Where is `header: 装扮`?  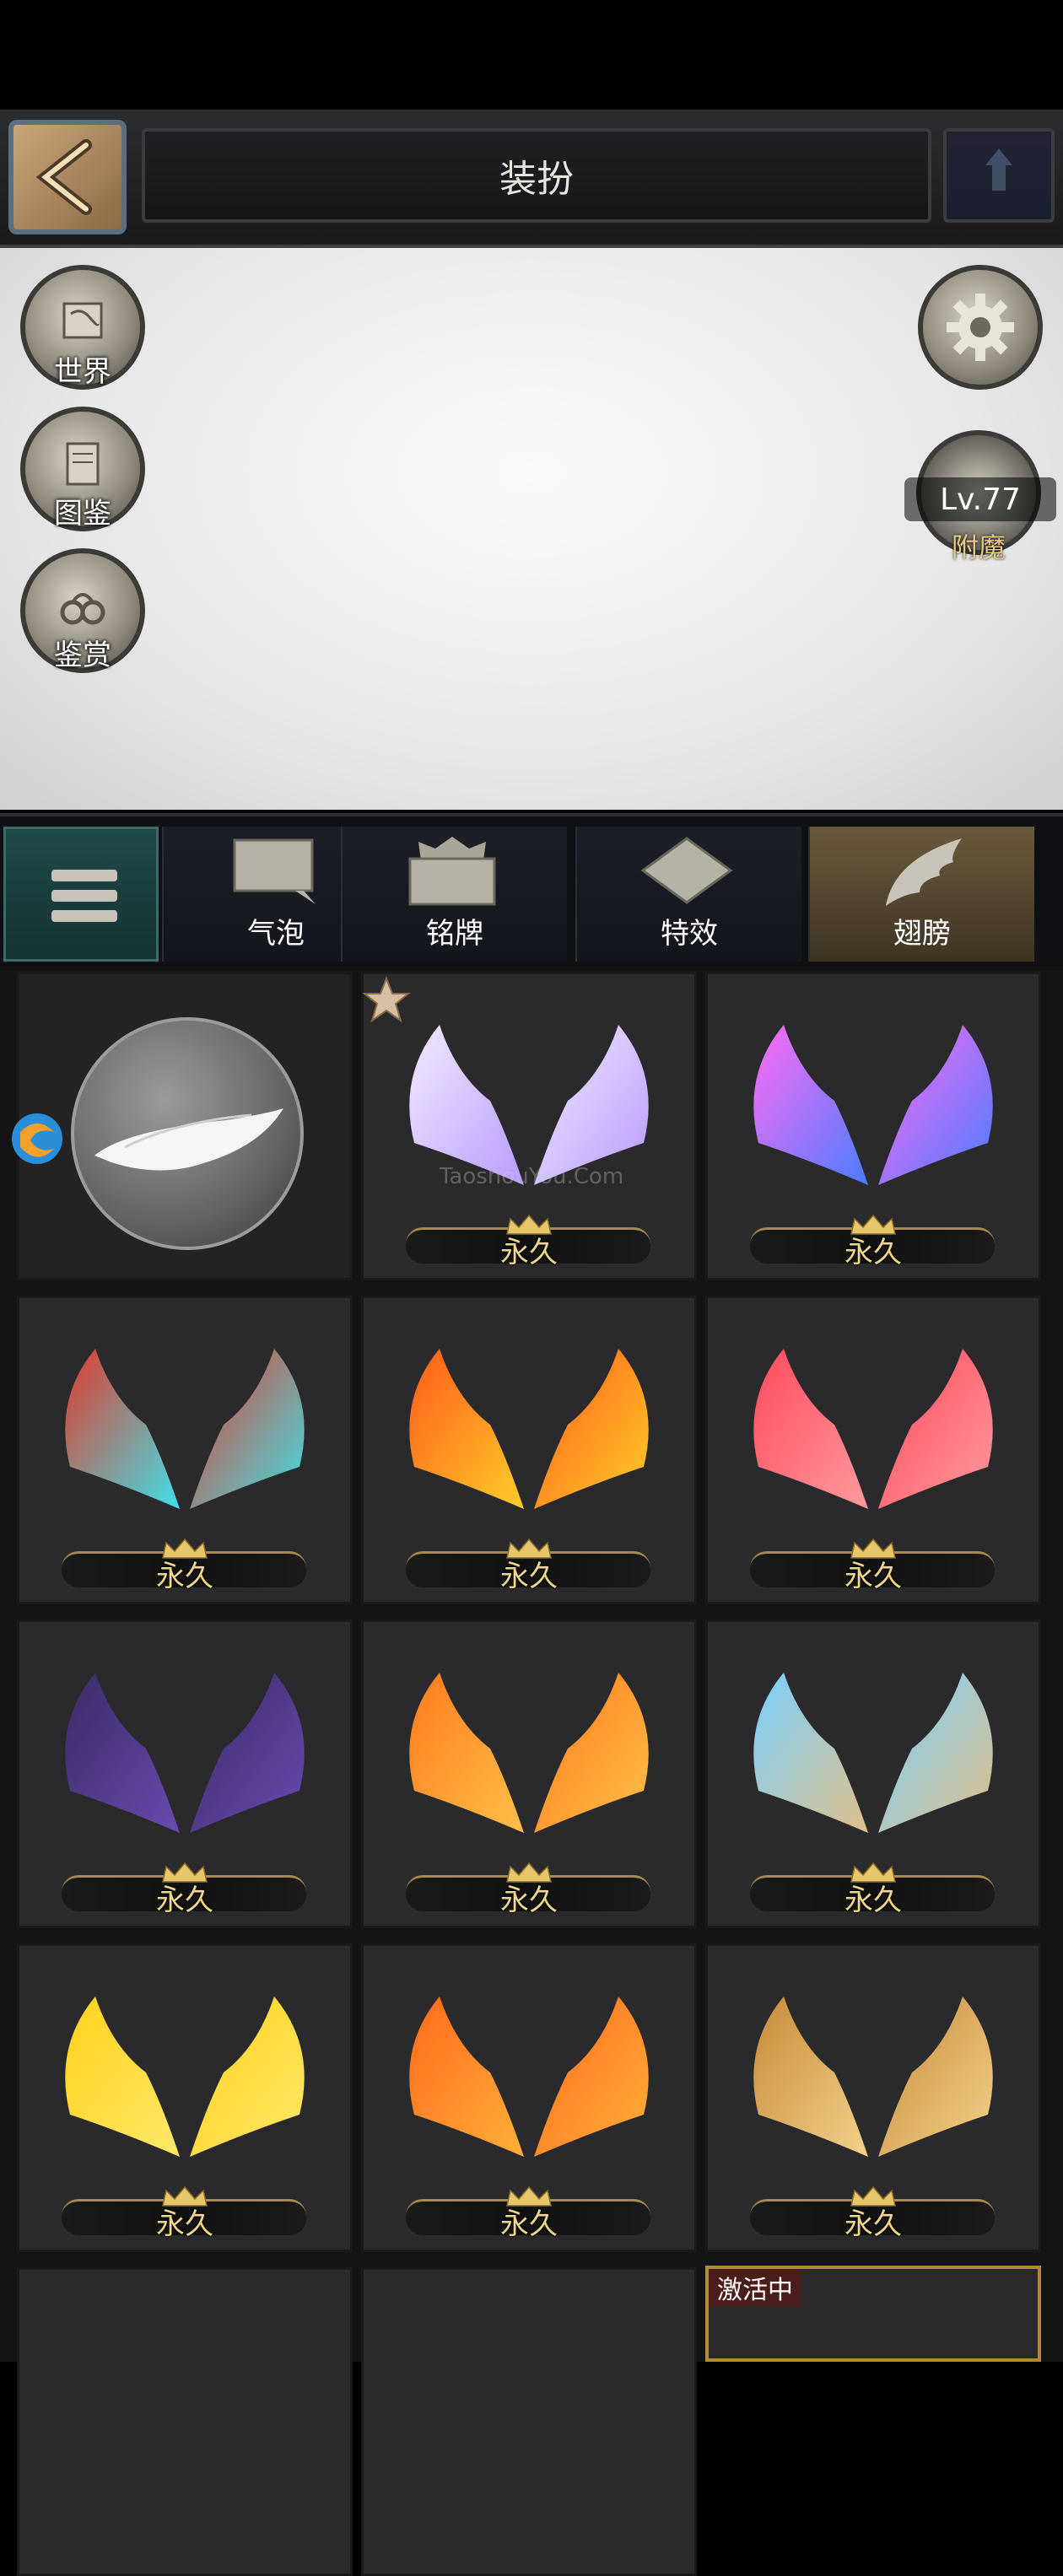 header: 装扮 is located at coordinates (531, 179).